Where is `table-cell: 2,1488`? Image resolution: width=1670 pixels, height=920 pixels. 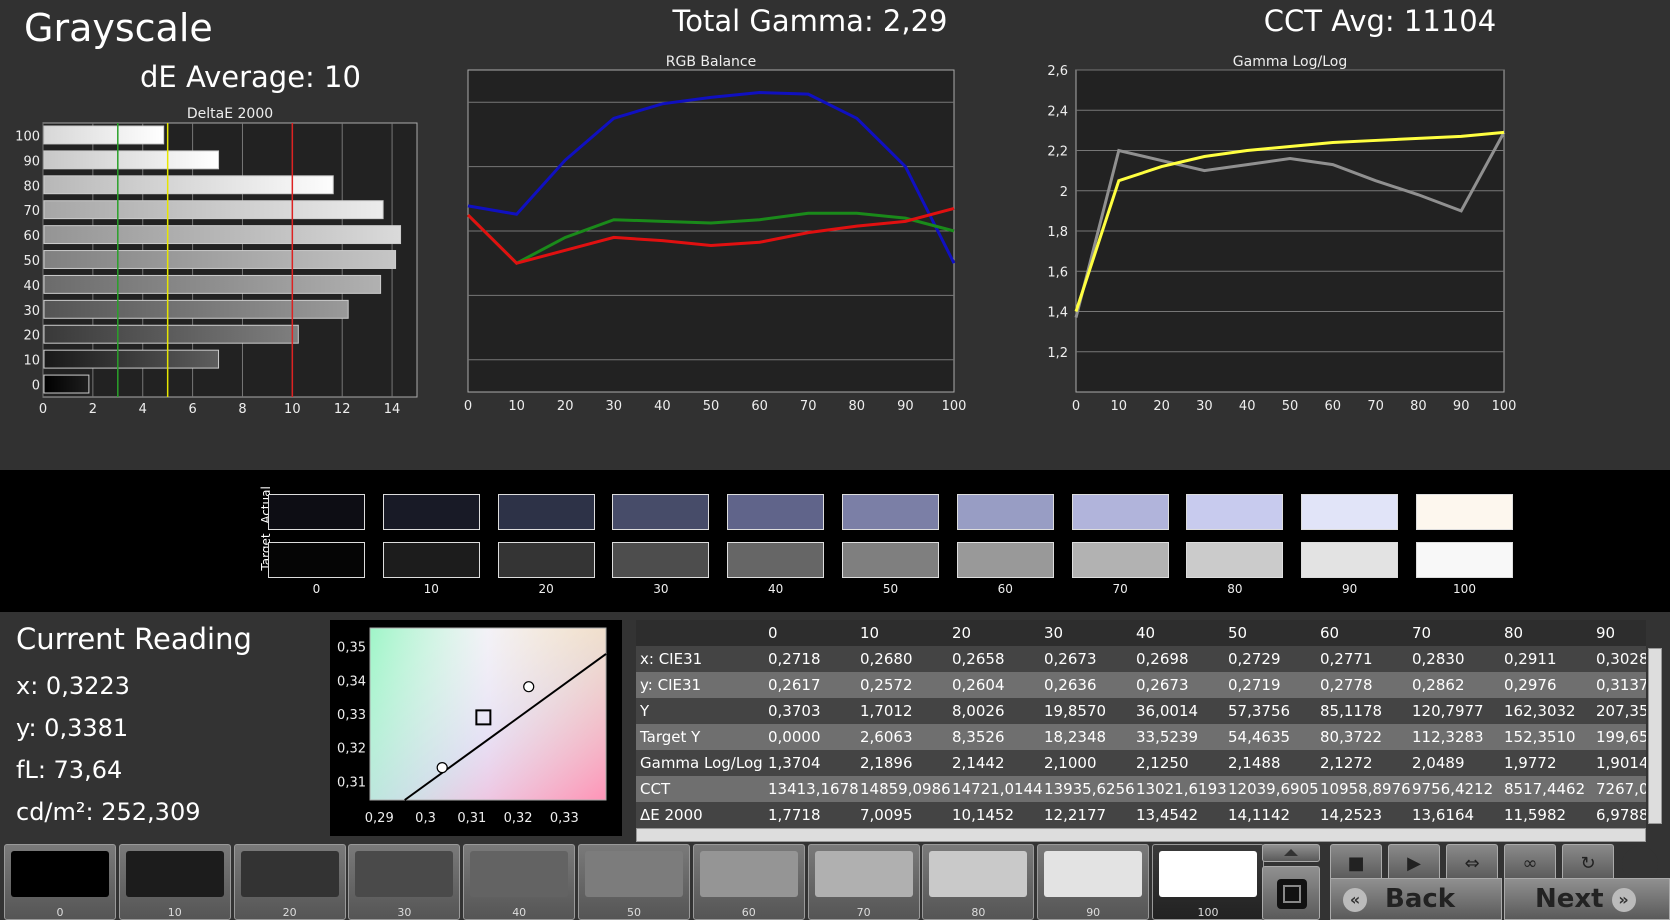
table-cell: 2,1488 is located at coordinates (1254, 763).